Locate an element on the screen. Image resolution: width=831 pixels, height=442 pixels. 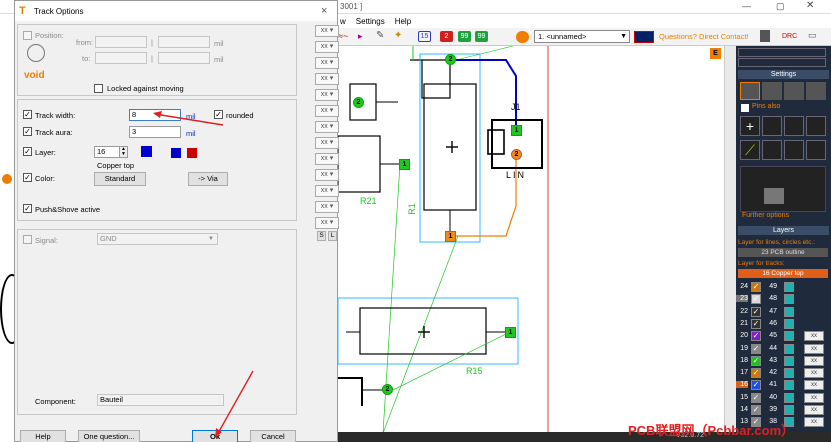
cancel-button: Cancel is located at coordinates (273, 436).